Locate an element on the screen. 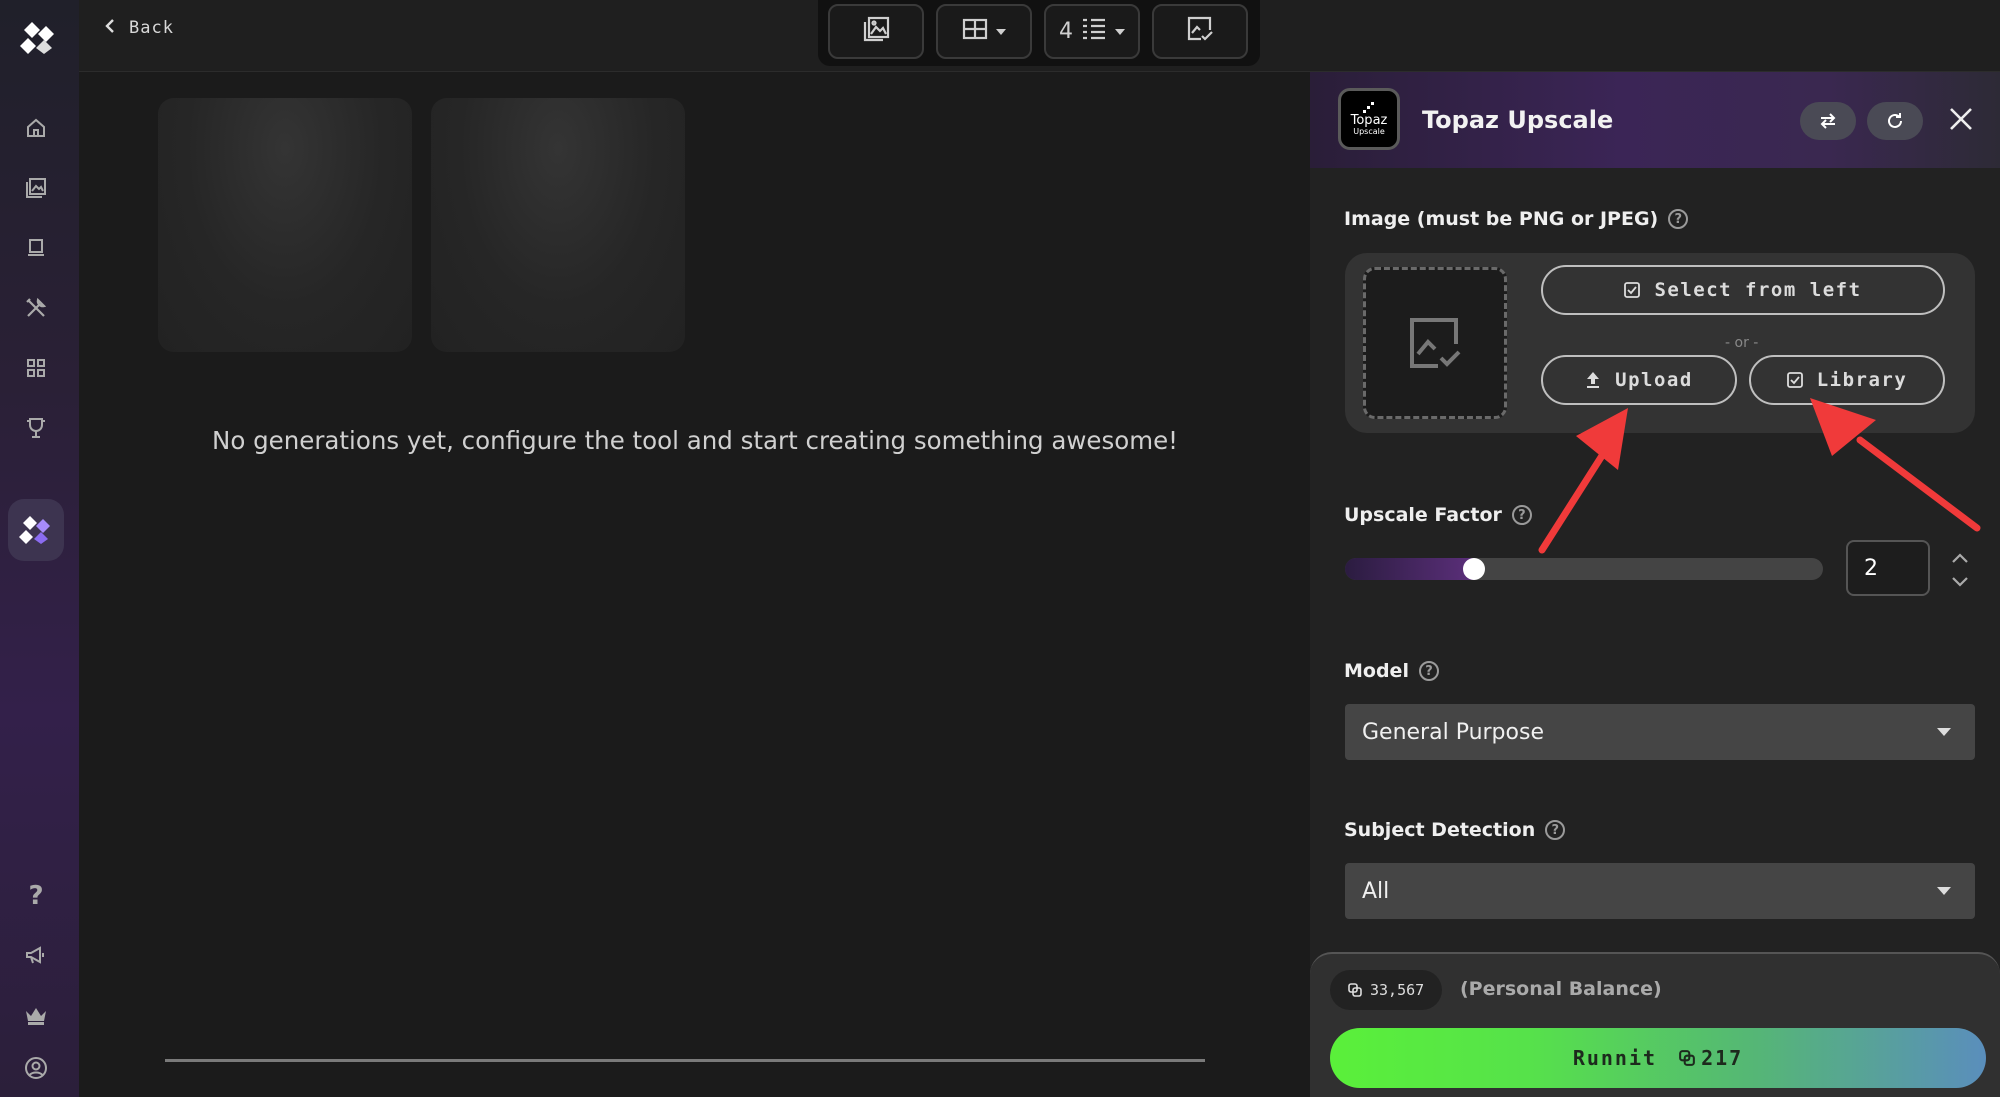 The height and width of the screenshot is (1097, 2000). layout-dropdown-button is located at coordinates (984, 31).